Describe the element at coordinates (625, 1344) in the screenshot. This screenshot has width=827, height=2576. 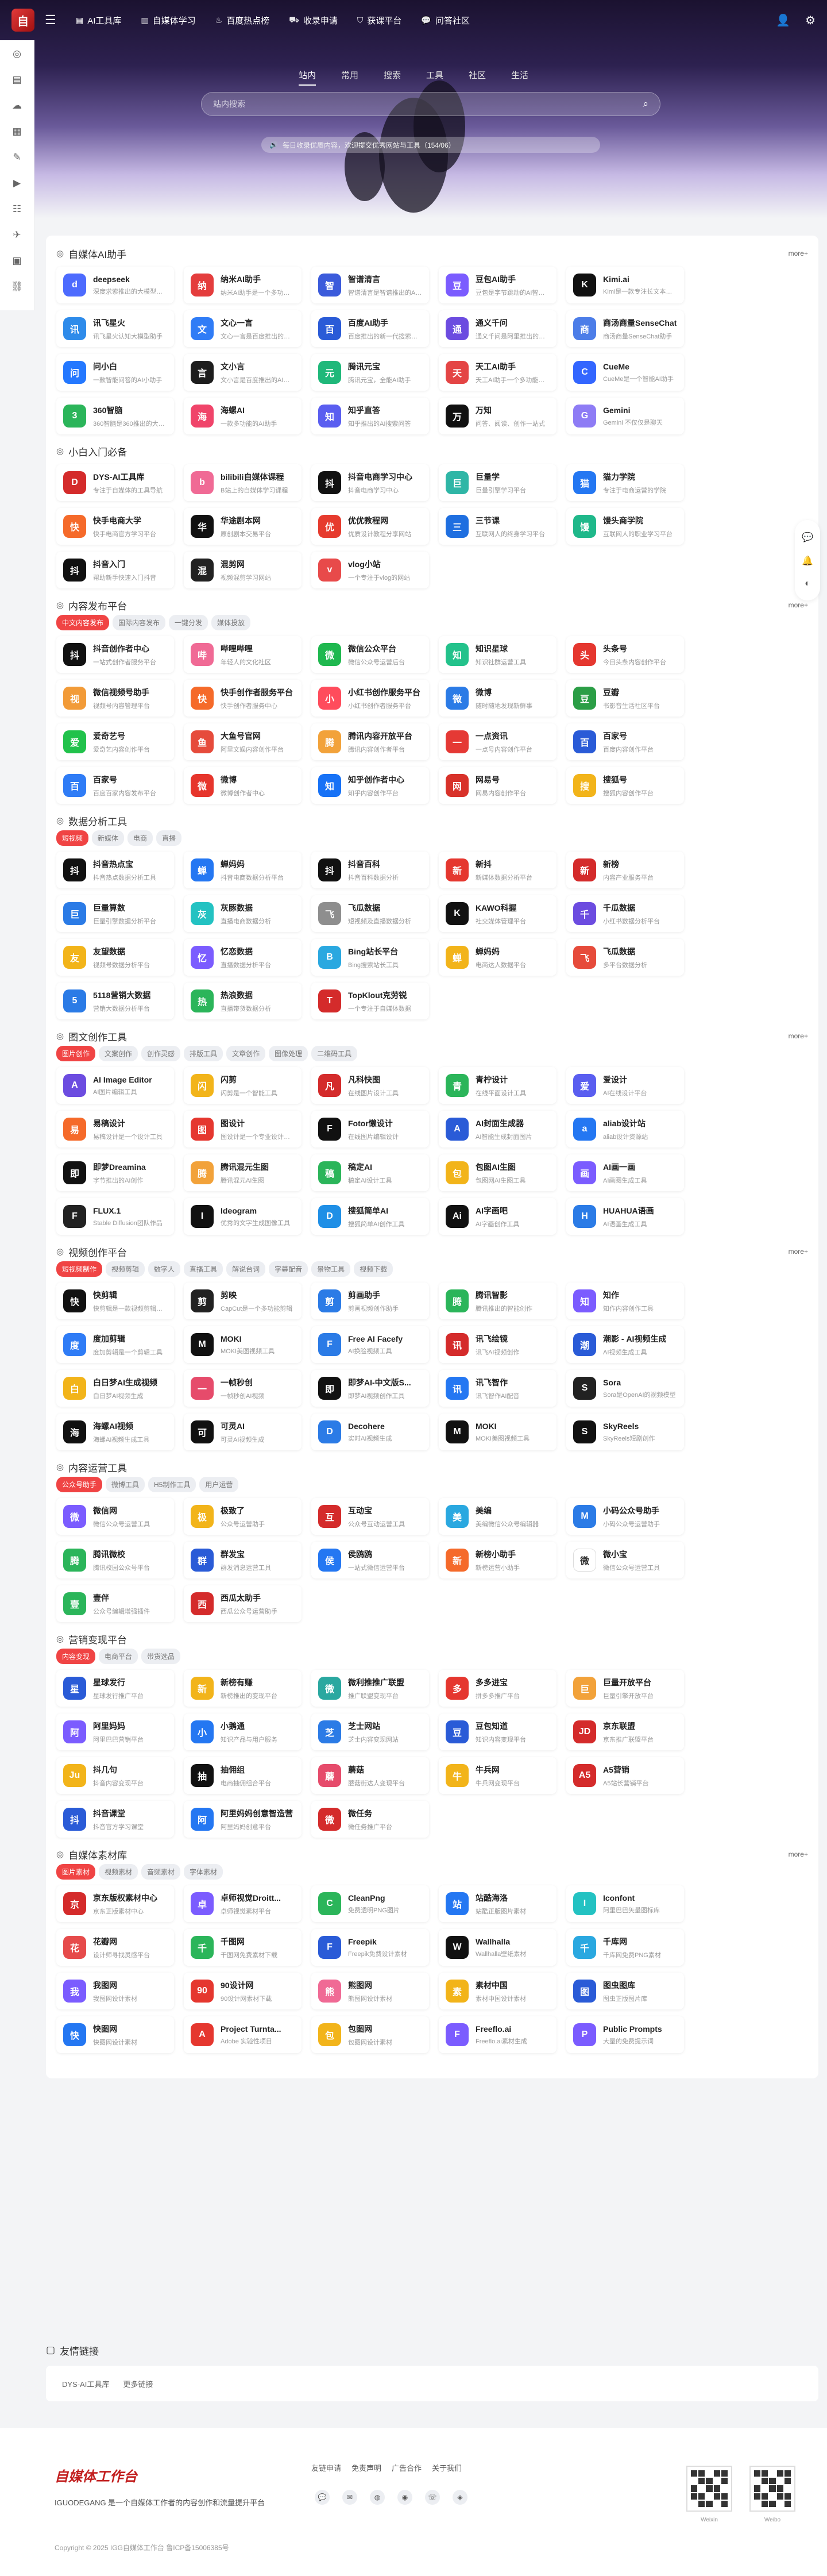
I see `tool-card: 潮潮影 - AI视频生成 AI视频生成工具` at that location.